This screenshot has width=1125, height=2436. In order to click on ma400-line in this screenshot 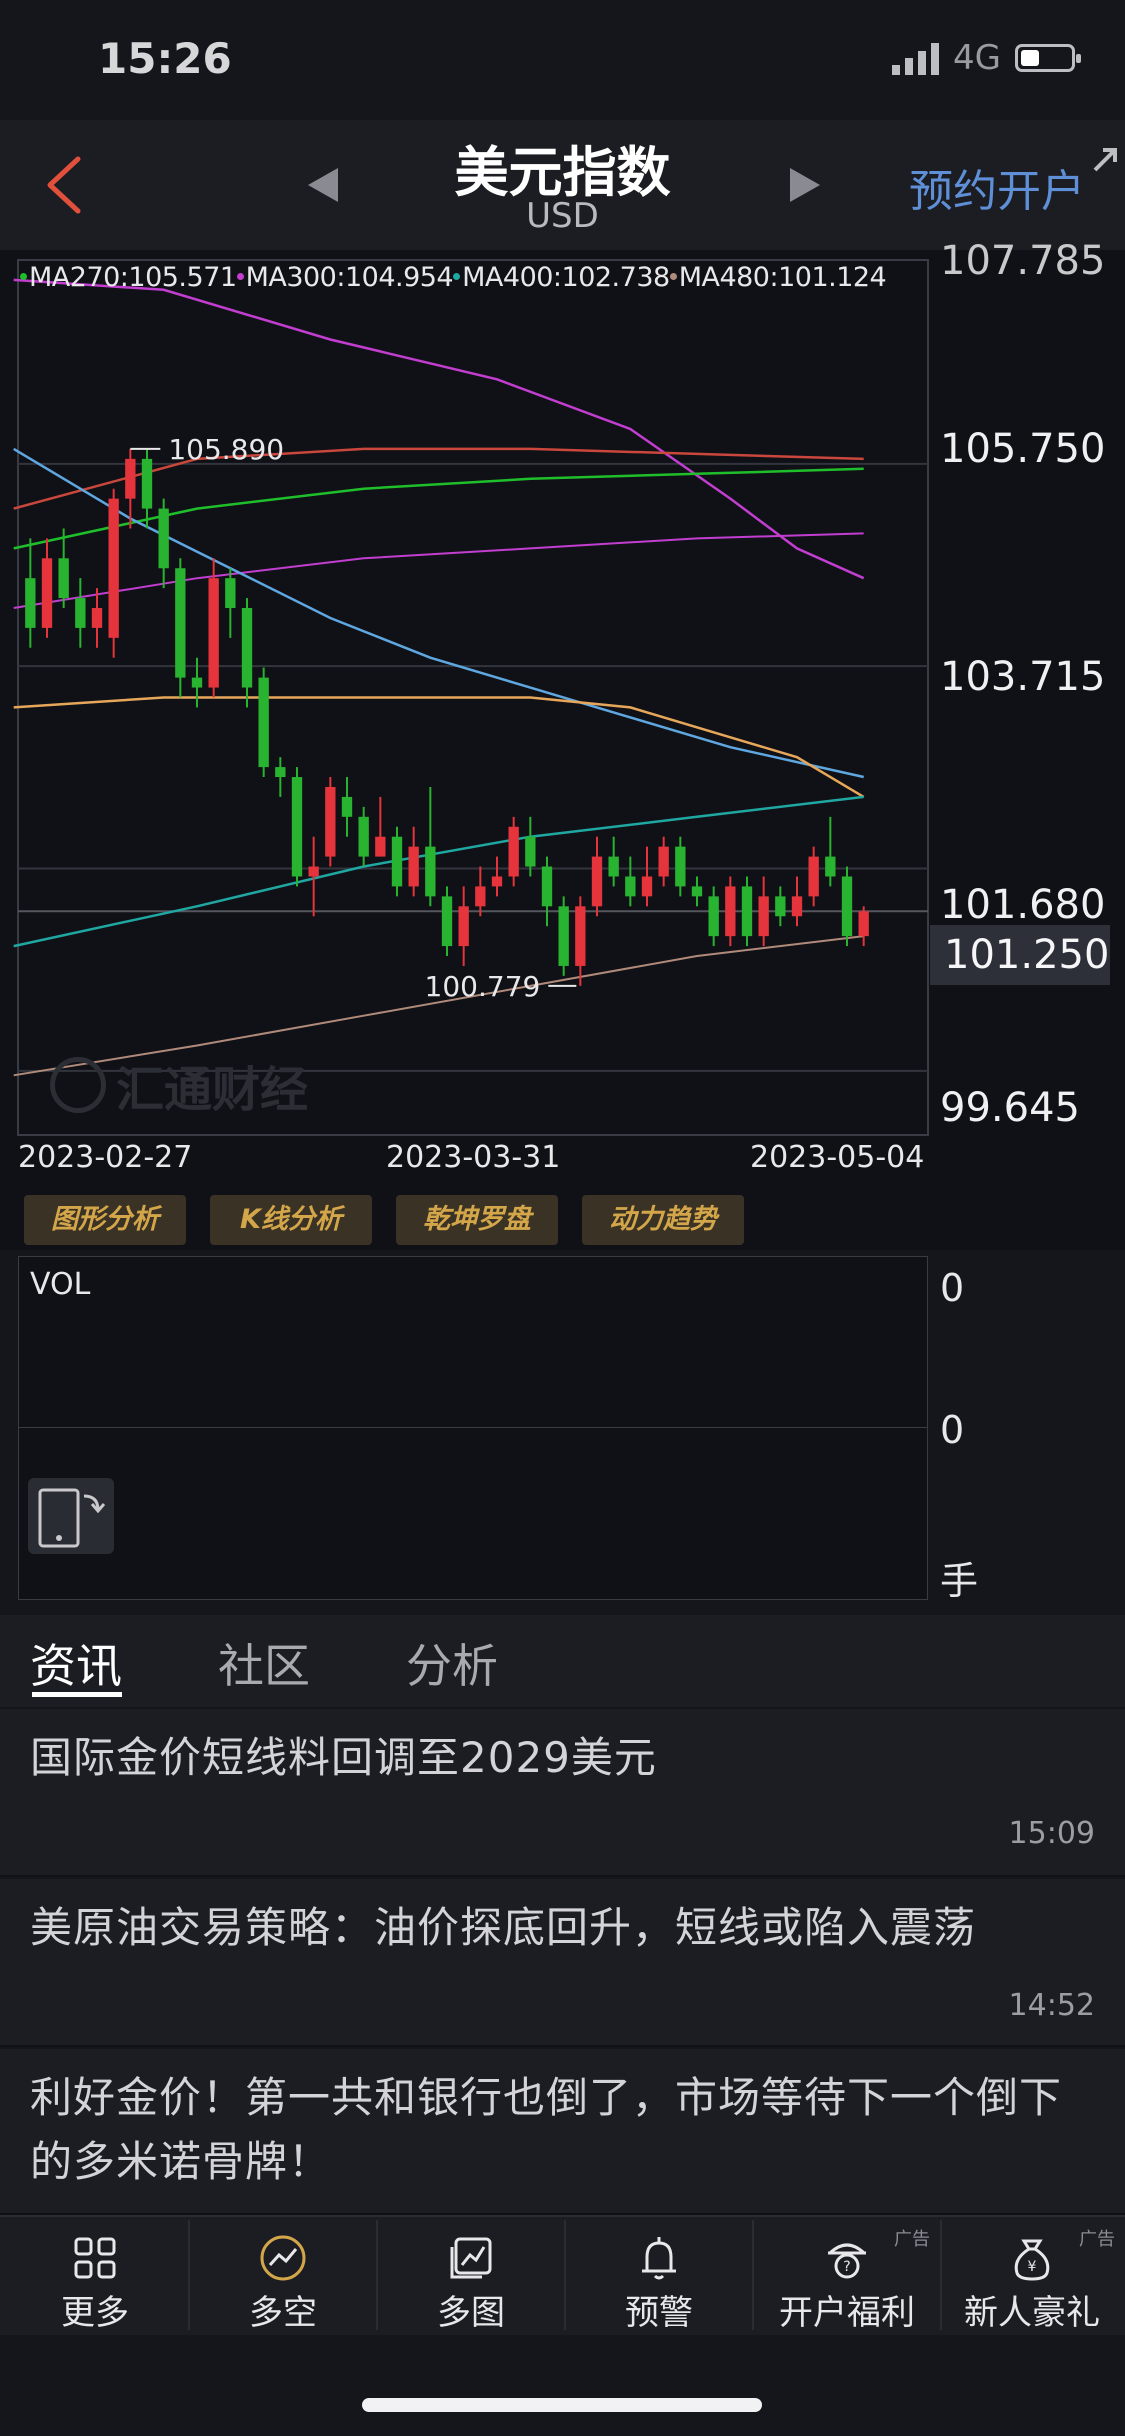, I will do `click(438, 871)`.